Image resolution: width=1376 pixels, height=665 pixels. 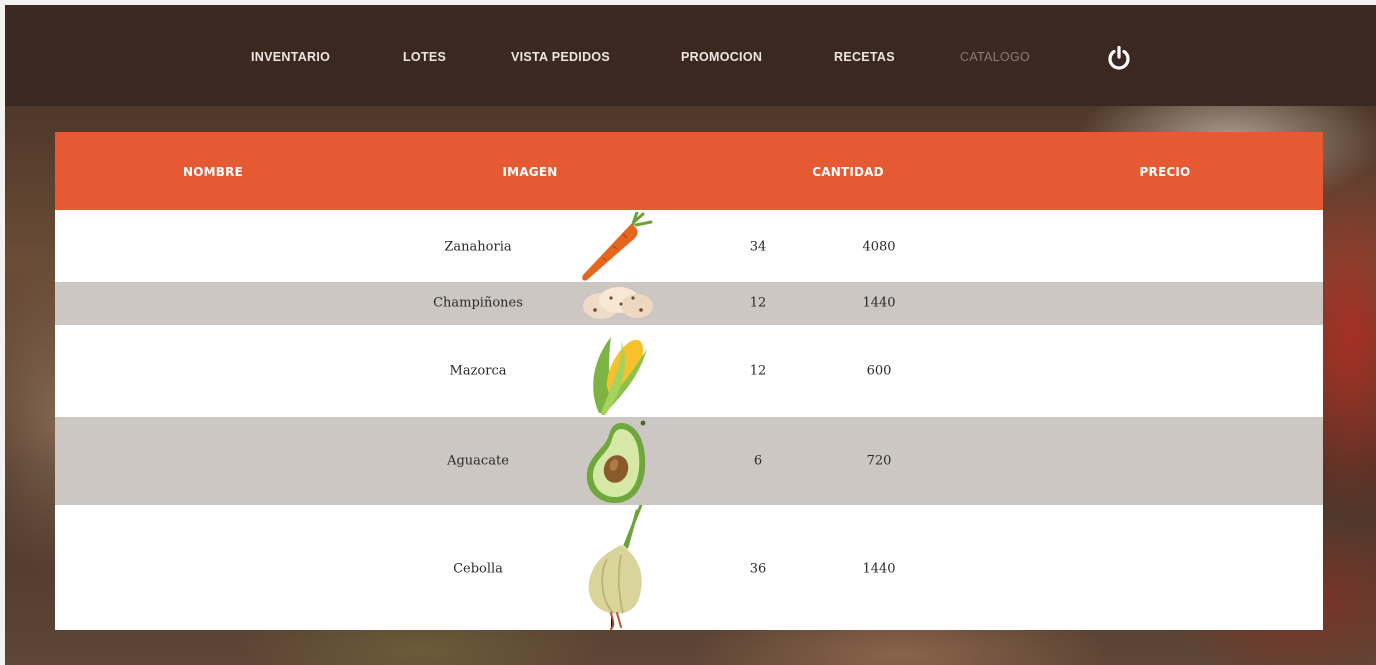 What do you see at coordinates (689, 303) in the screenshot?
I see `table-row: Champiñones 12 1440` at bounding box center [689, 303].